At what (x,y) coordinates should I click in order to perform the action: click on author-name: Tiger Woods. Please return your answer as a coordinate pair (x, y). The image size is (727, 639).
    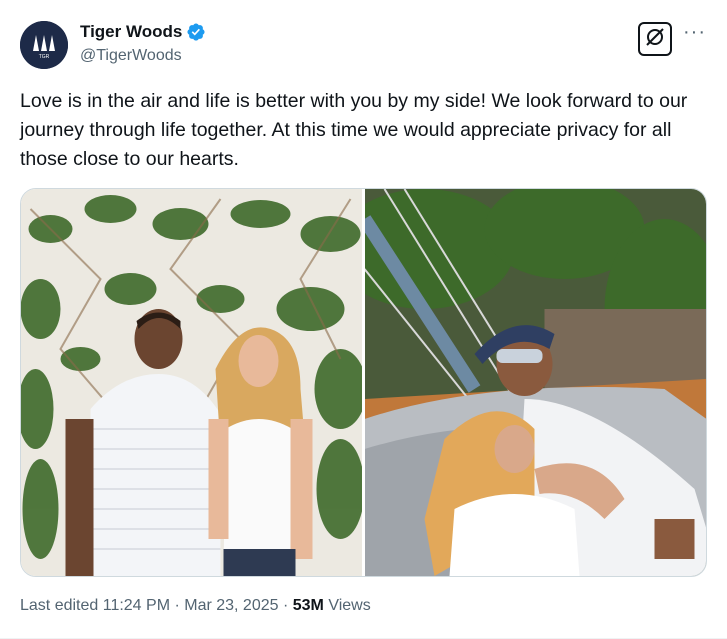
    Looking at the image, I should click on (131, 32).